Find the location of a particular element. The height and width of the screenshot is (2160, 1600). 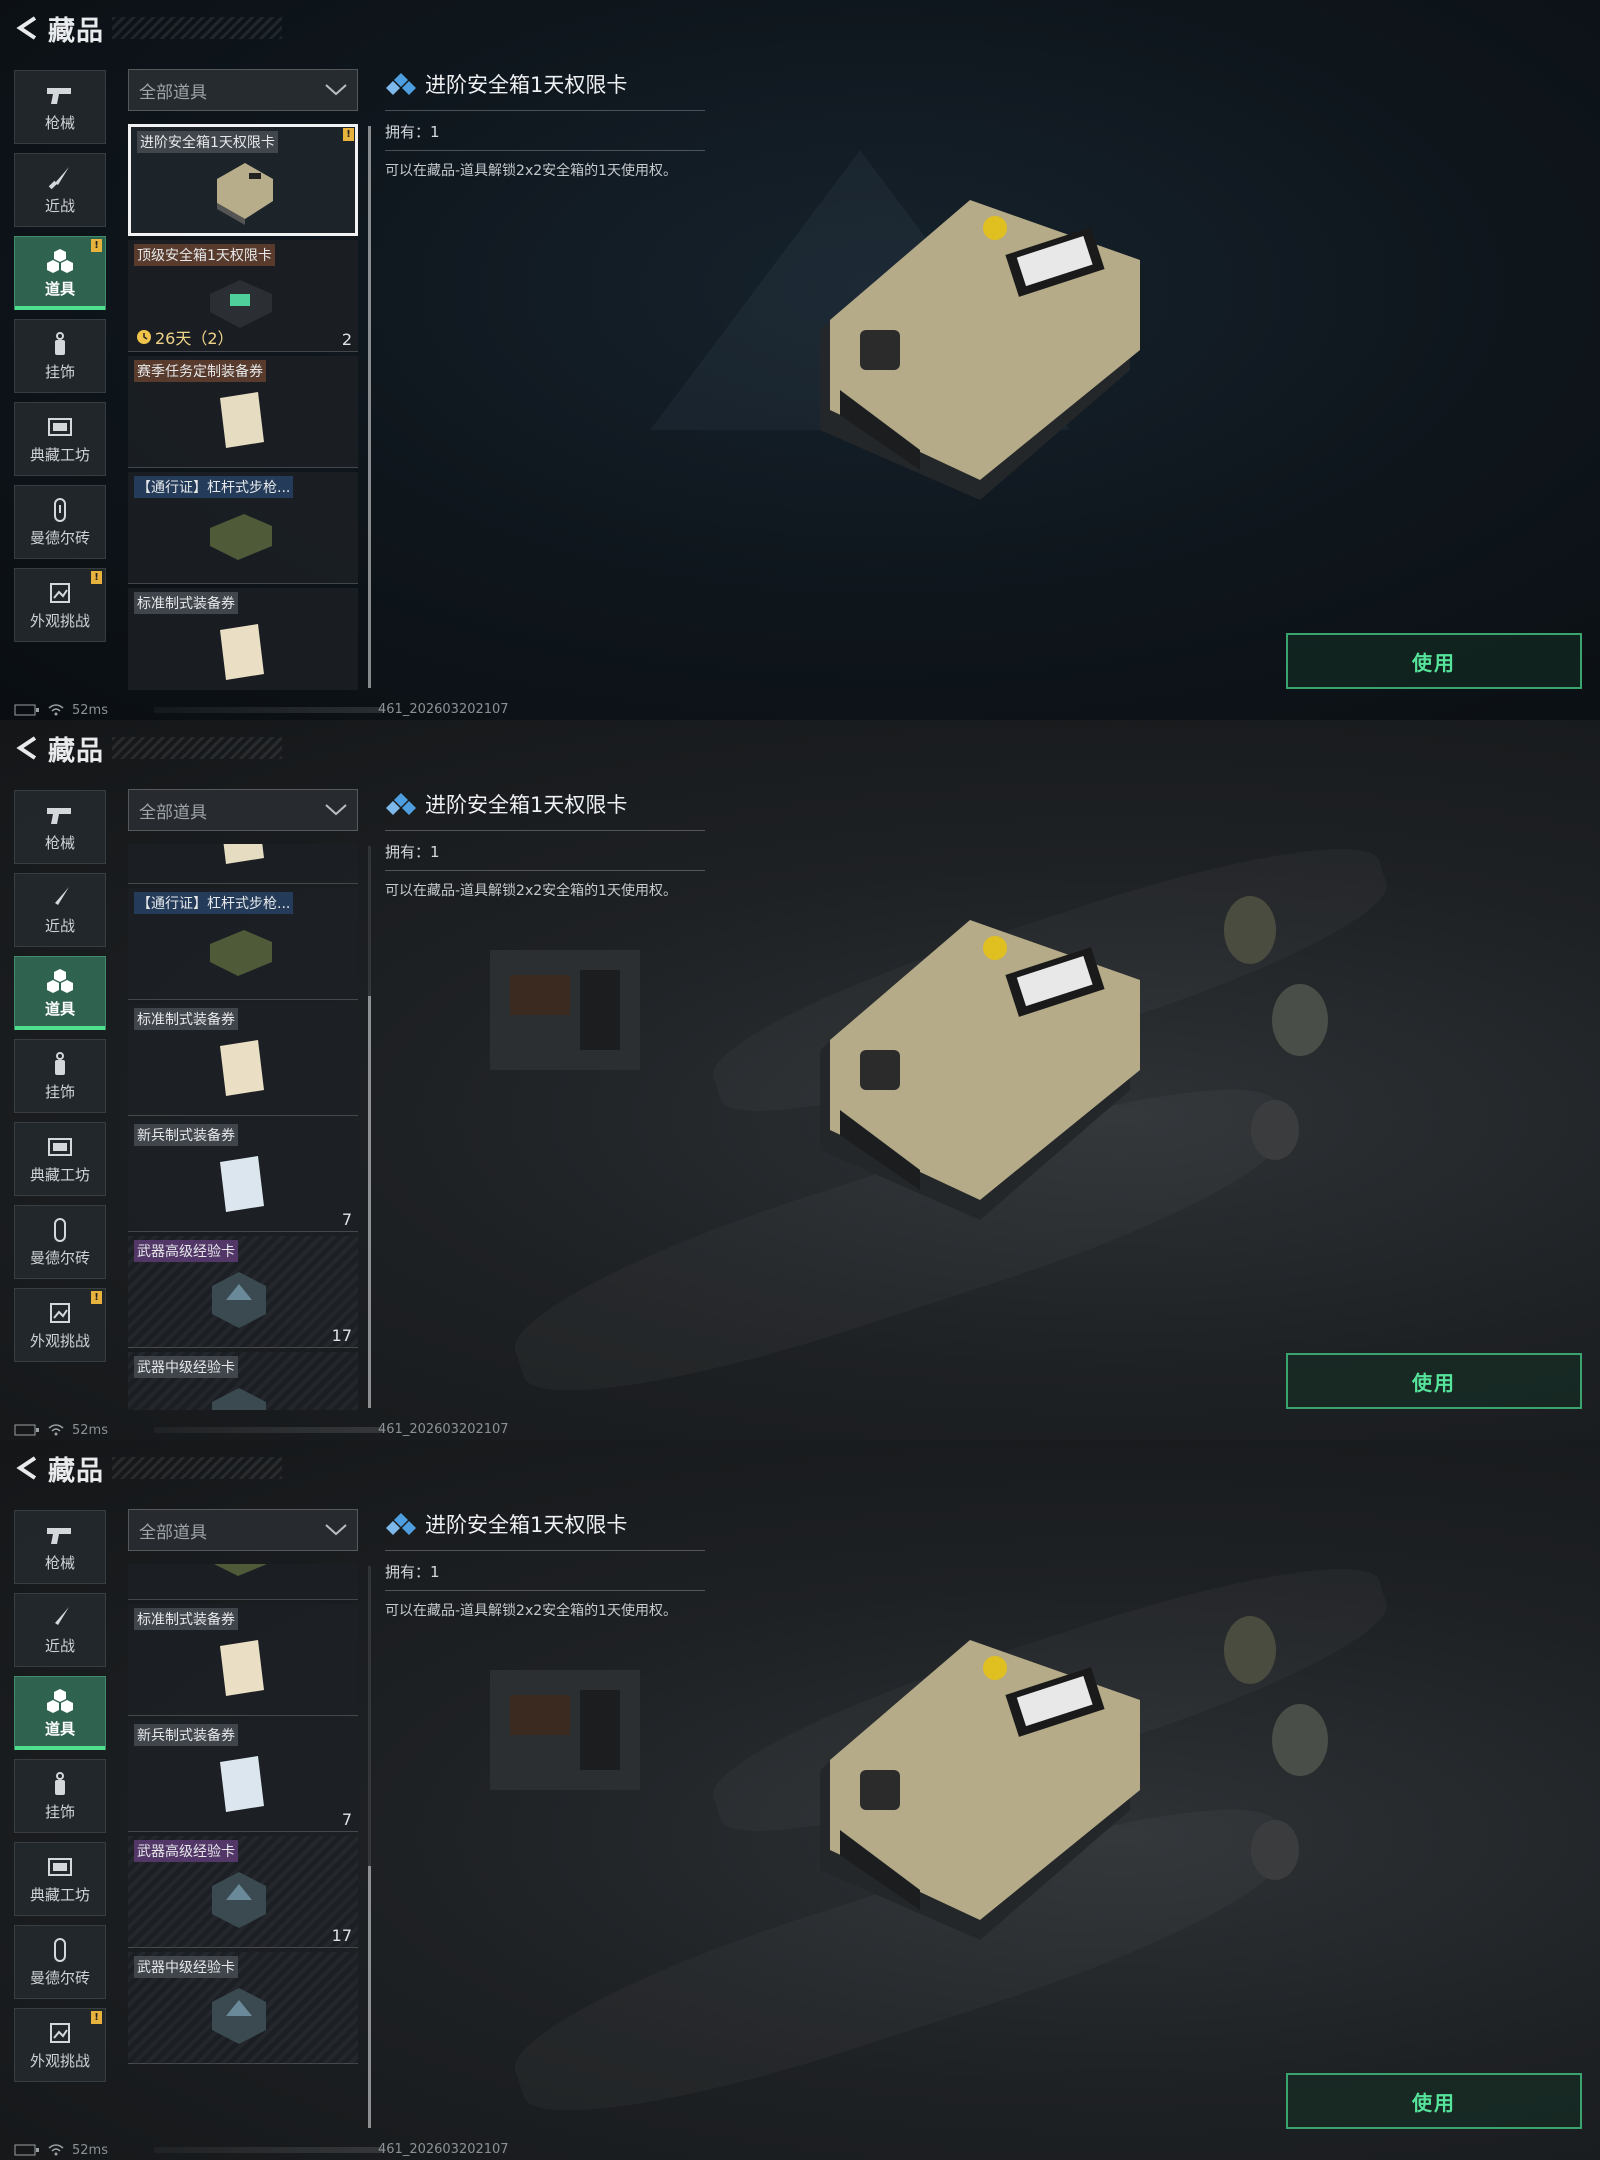

side-nav: 枪械 近战 ! 道具 挂饰 典藏工坊 曼德尔砖 ! 外观挑战 is located at coordinates (60, 360).